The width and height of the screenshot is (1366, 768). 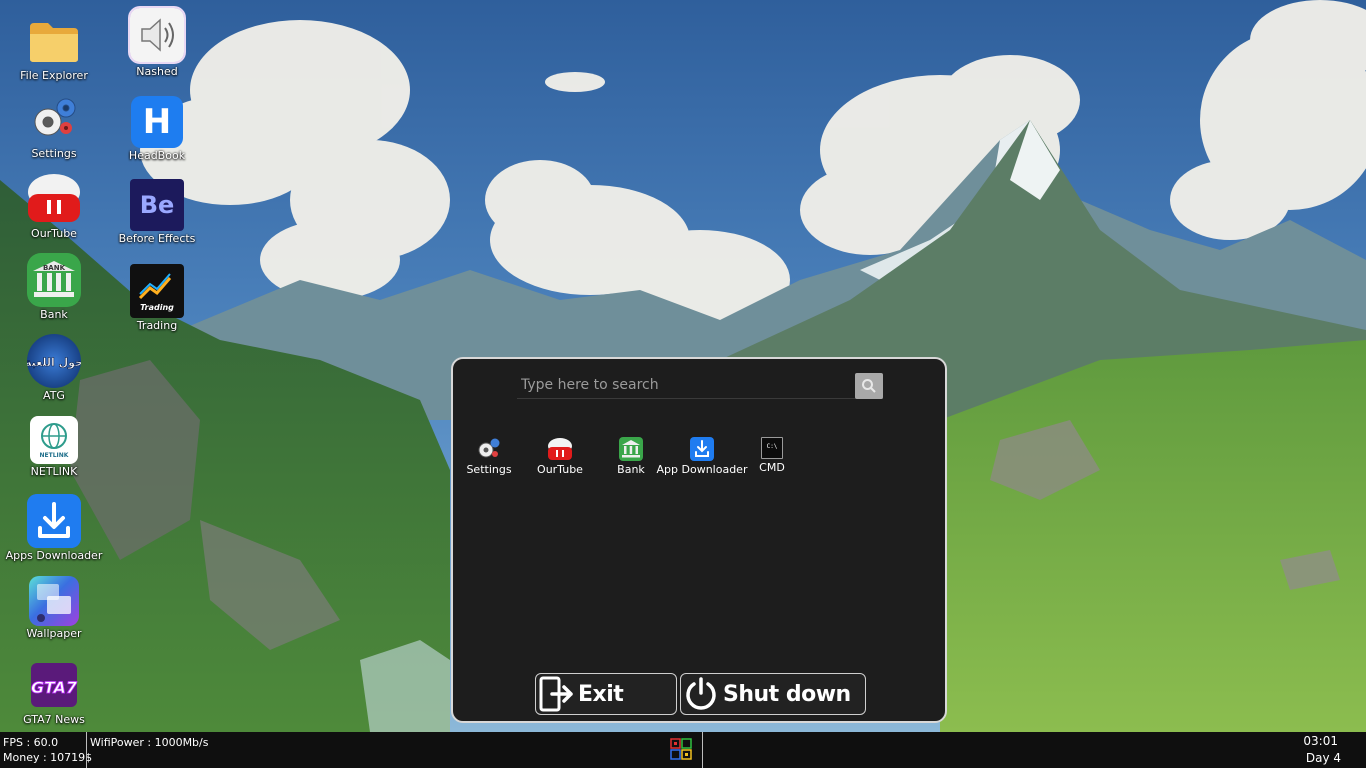 I want to click on terminal-icon-text: C:\, so click(x=772, y=446).